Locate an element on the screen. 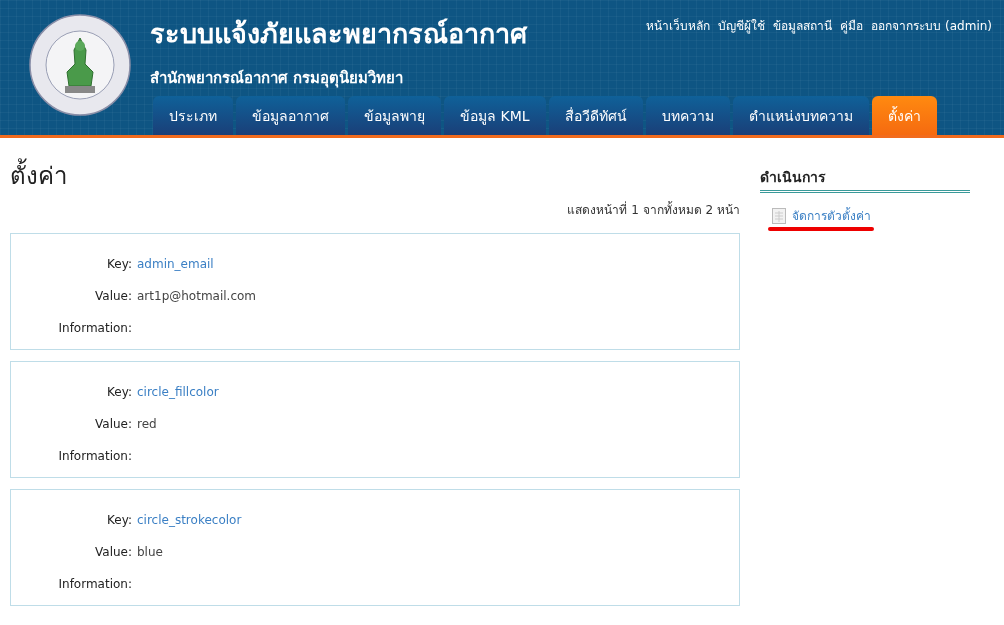  nav-tab: ข้อมูล KML is located at coordinates (495, 115).